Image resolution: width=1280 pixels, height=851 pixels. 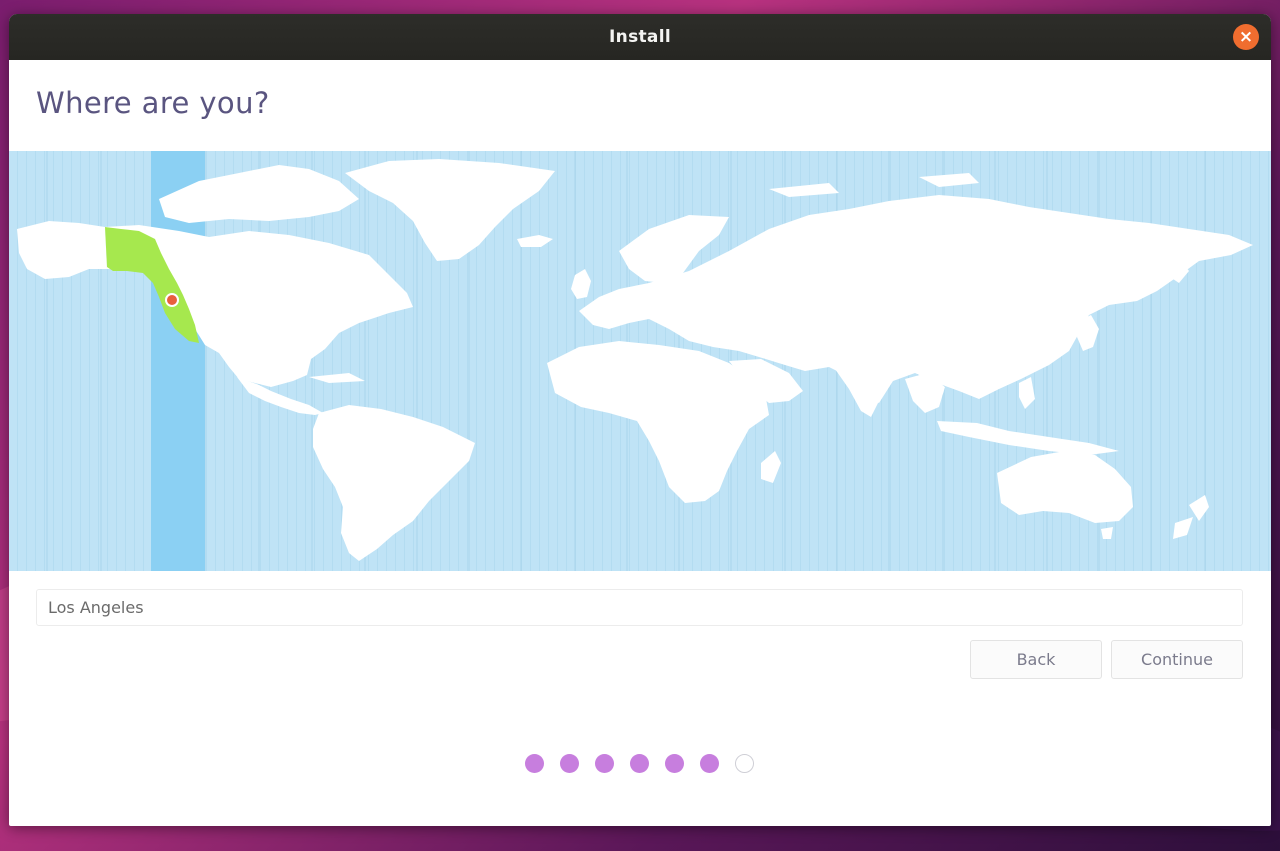 I want to click on page-title: Where are you?, so click(x=153, y=103).